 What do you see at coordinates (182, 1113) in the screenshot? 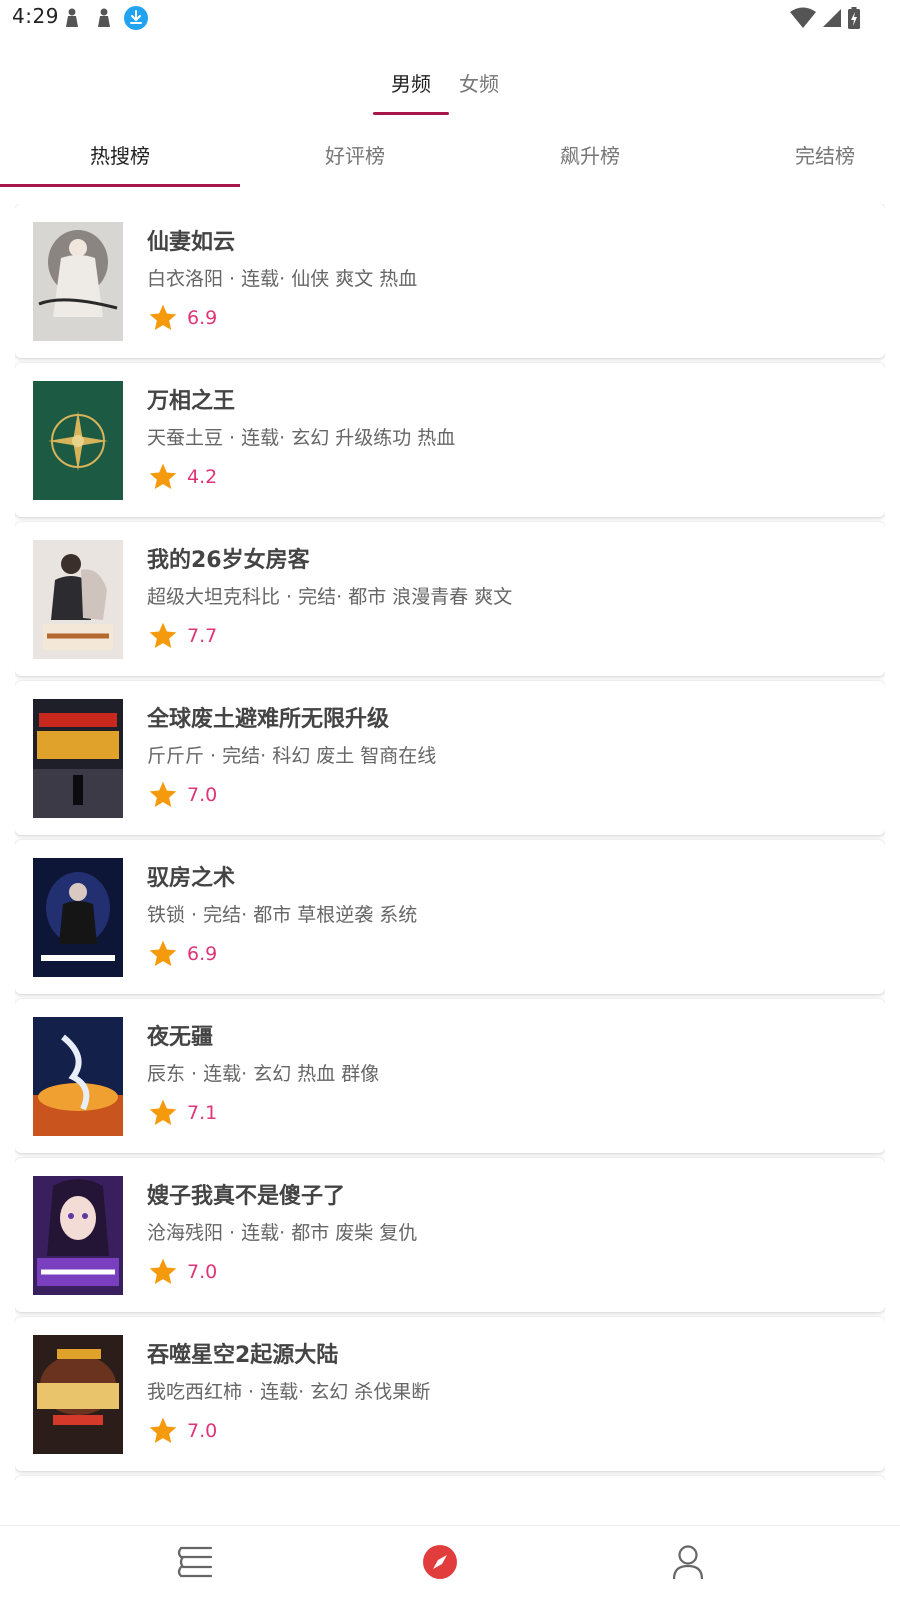
I see `book-rating: 7.1` at bounding box center [182, 1113].